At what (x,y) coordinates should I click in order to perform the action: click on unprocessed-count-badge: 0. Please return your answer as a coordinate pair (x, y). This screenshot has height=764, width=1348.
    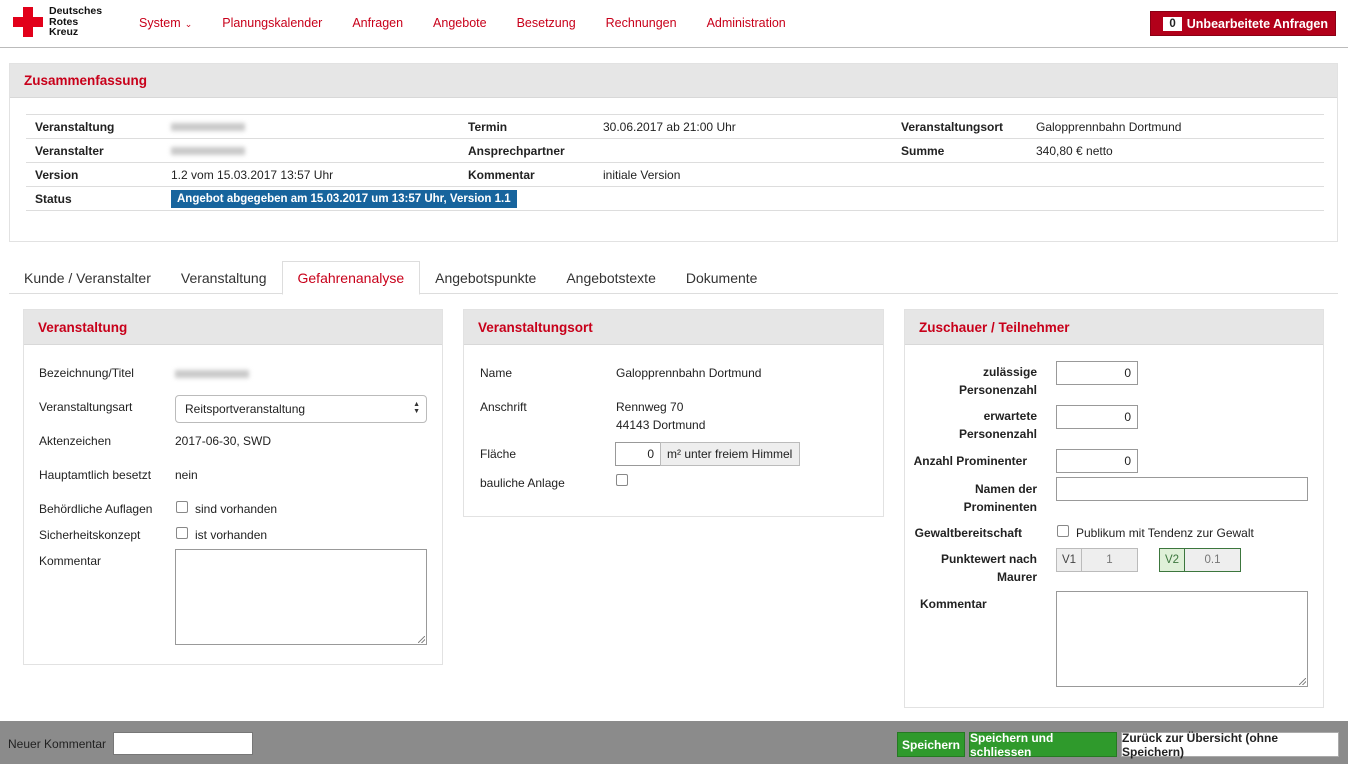
    Looking at the image, I should click on (1172, 23).